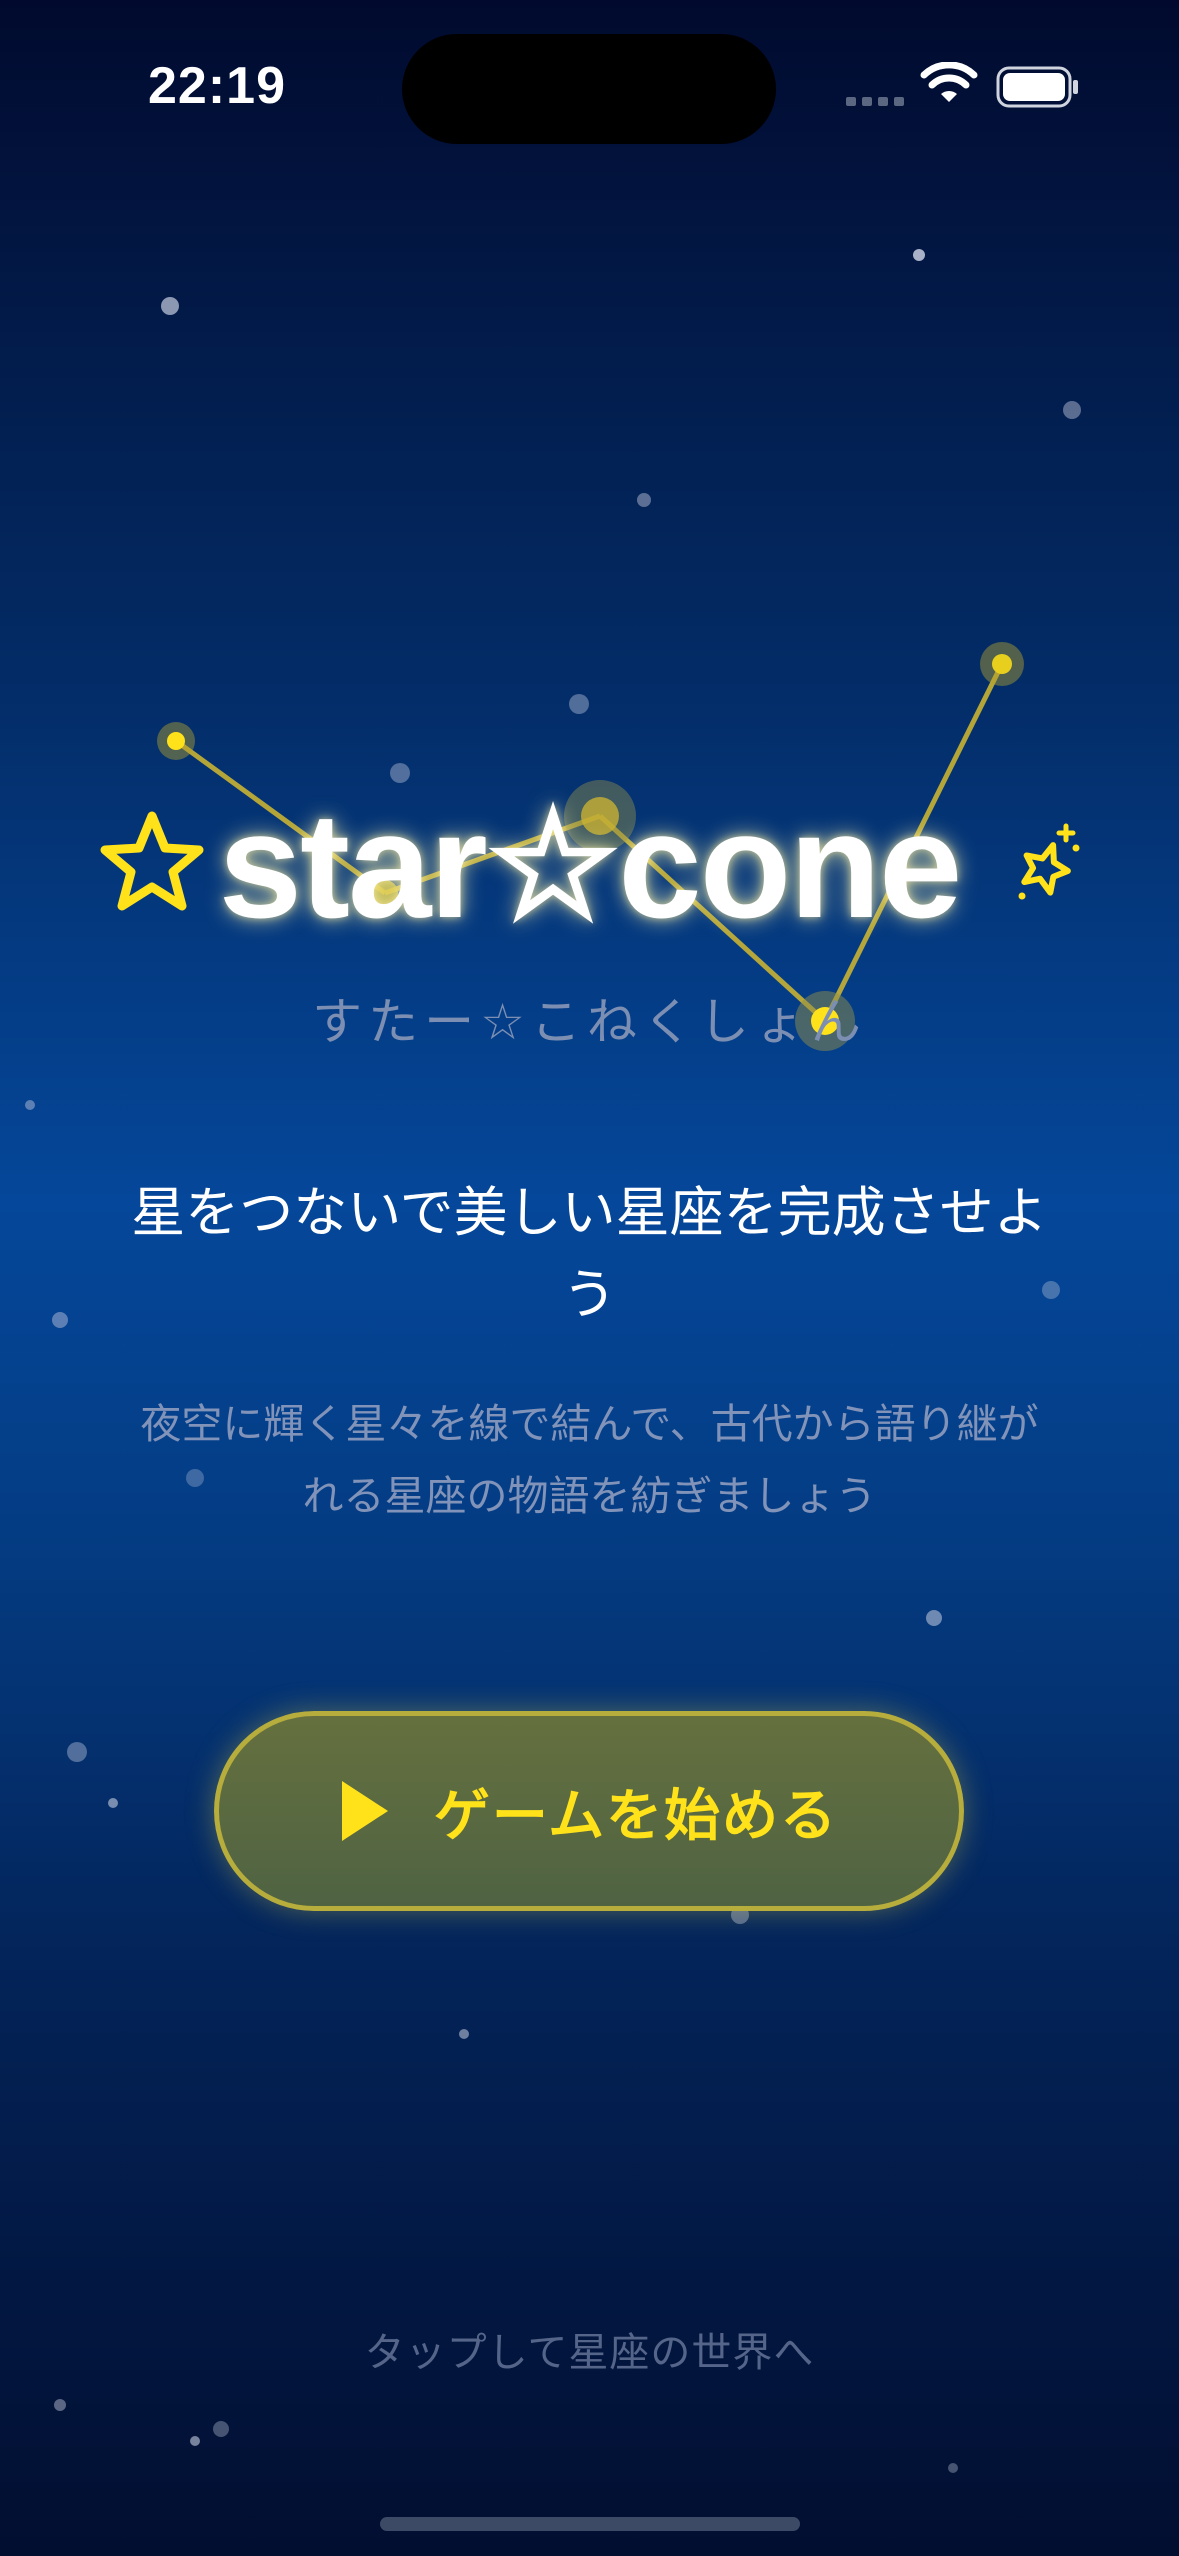  I want to click on tagline: 星をつないで美しい星座を完成させよう, so click(589, 1253).